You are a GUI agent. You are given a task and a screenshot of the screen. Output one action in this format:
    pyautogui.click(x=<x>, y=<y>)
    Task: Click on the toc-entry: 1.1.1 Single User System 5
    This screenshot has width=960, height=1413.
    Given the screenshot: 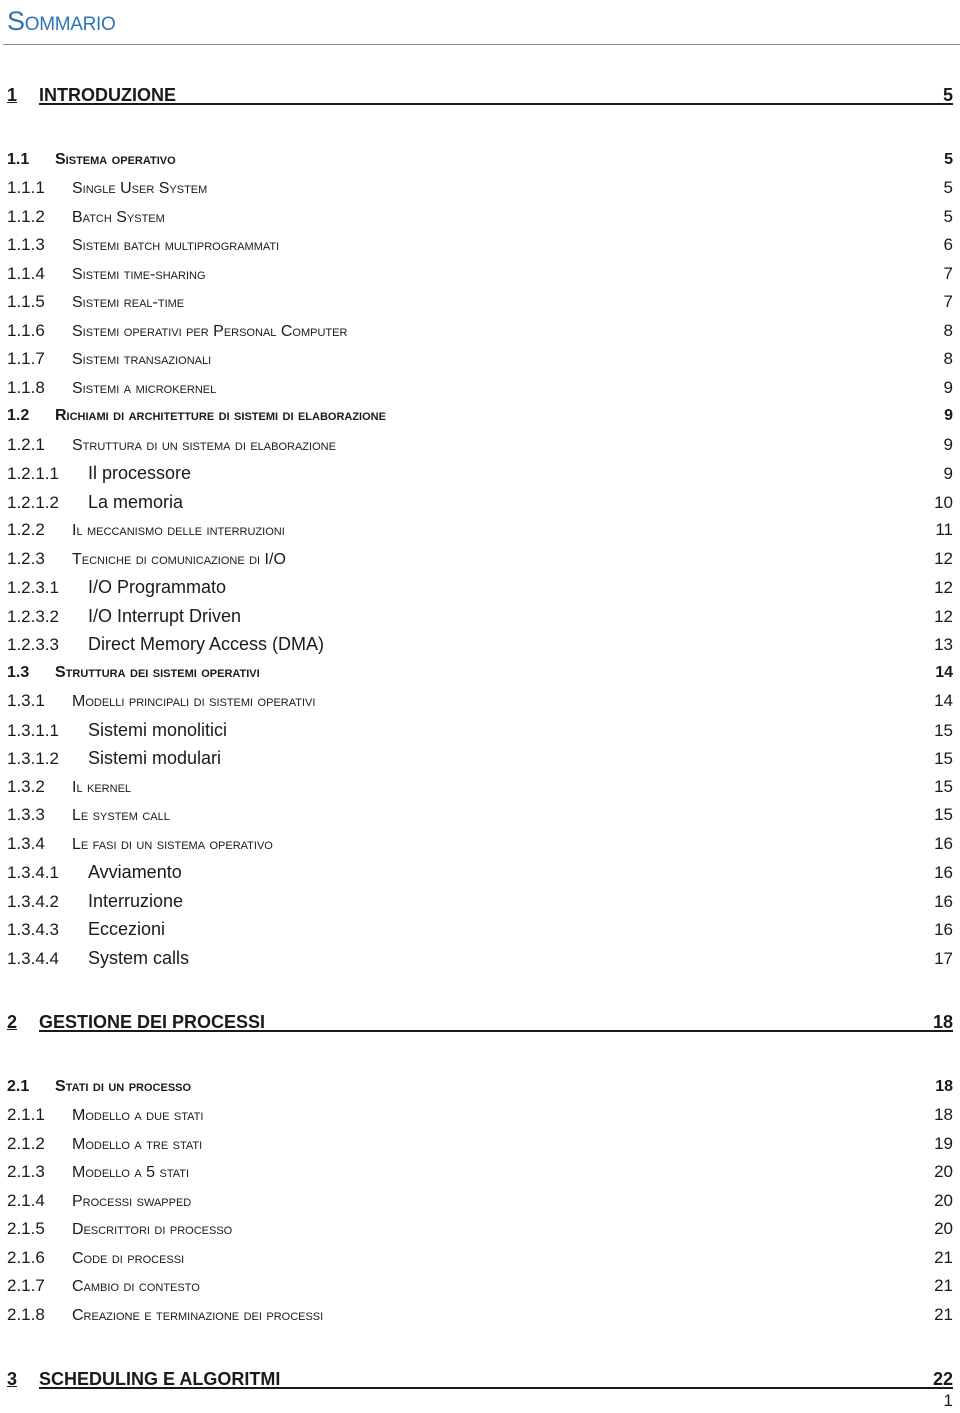 What is the action you would take?
    pyautogui.click(x=480, y=188)
    